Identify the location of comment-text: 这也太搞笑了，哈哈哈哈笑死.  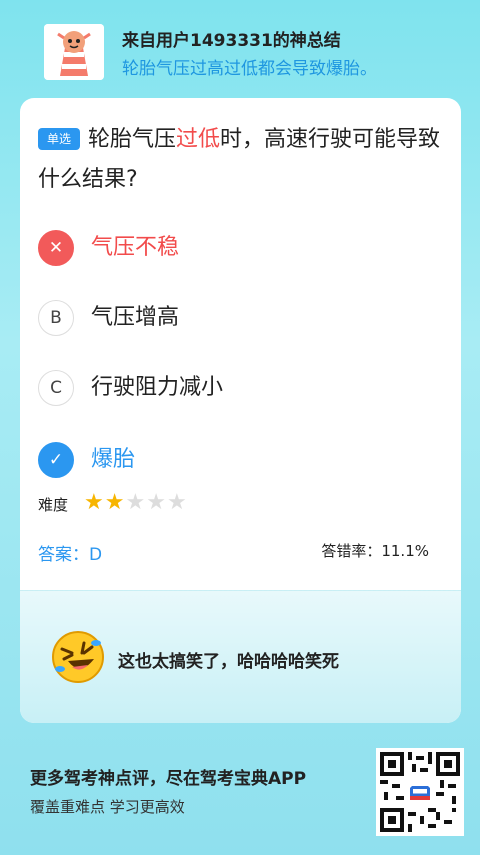
(228, 662).